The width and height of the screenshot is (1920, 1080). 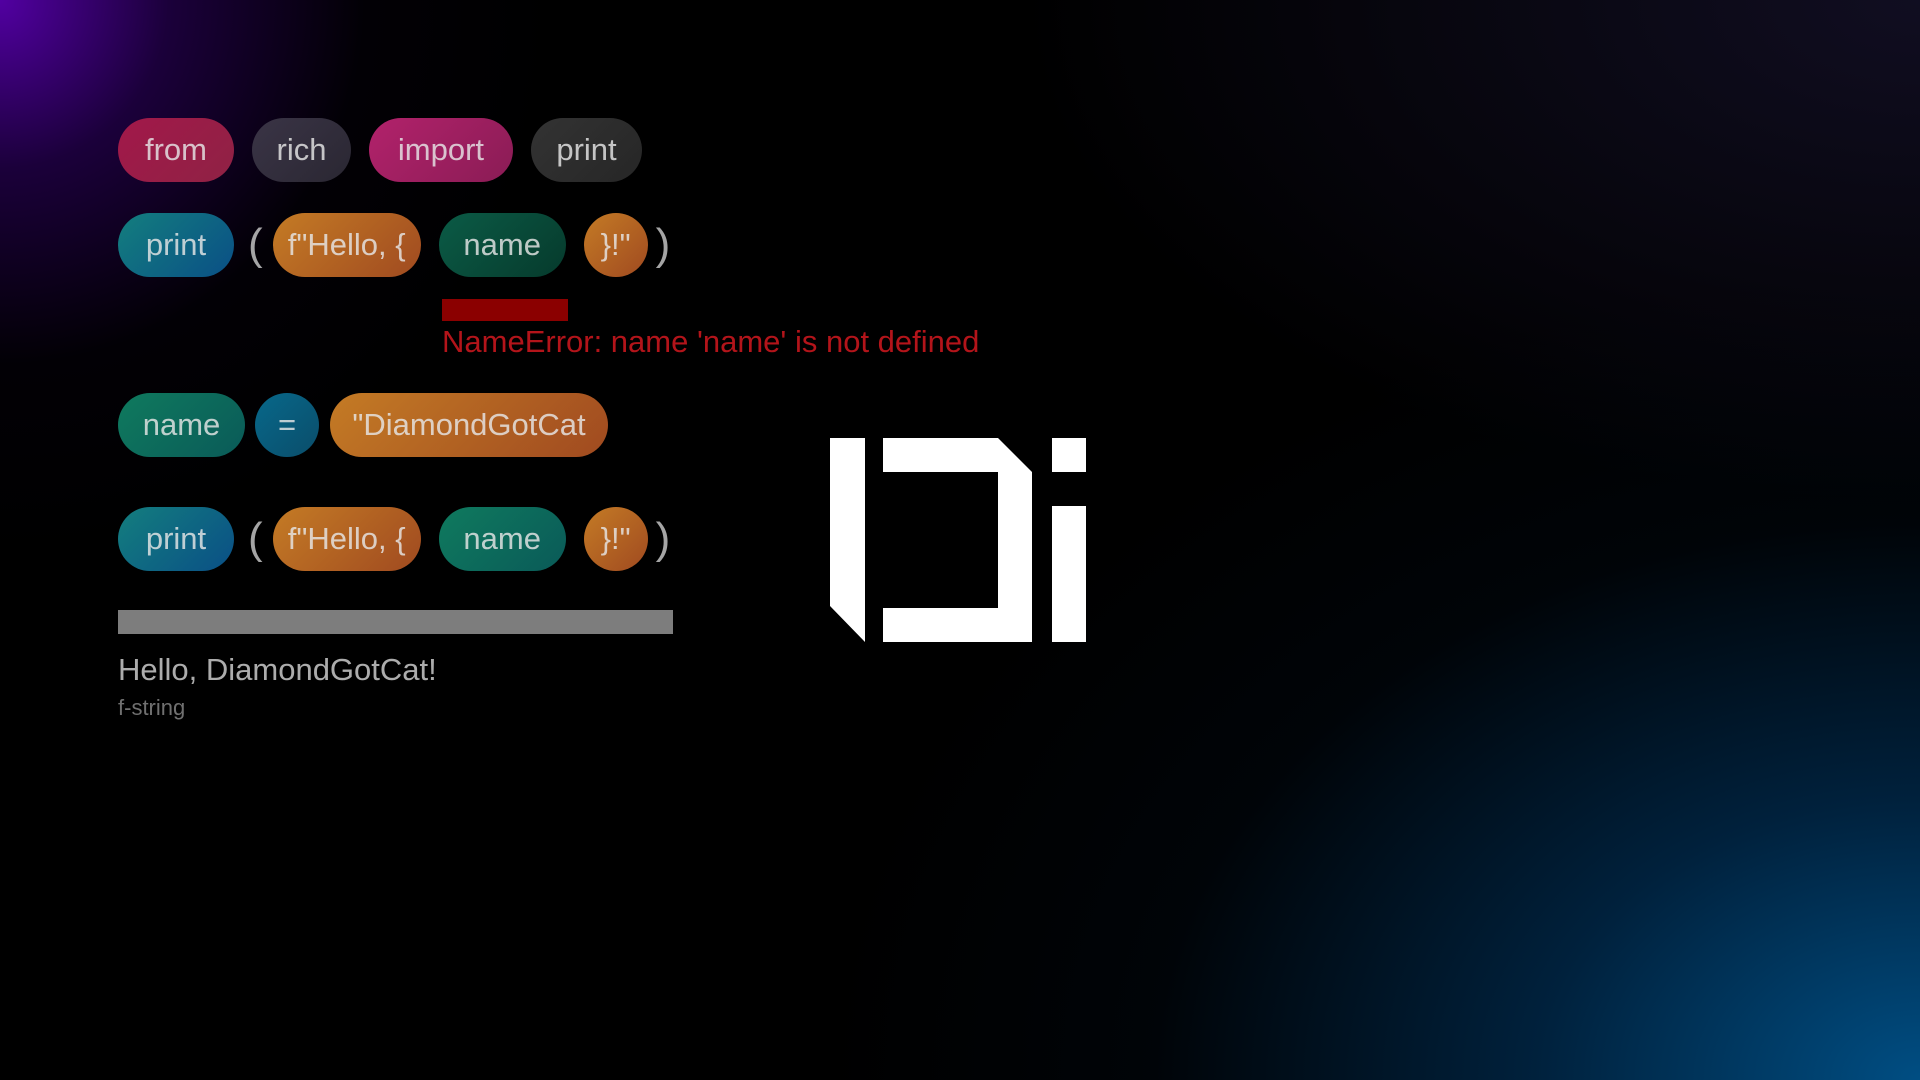 I want to click on token-keyword-import: import, so click(x=441, y=150).